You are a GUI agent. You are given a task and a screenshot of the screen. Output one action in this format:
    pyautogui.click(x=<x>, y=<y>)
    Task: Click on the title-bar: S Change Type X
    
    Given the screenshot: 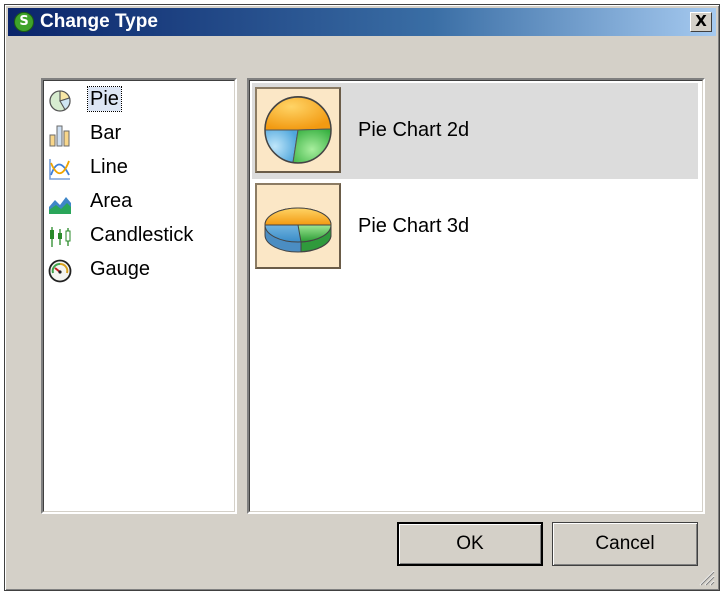 What is the action you would take?
    pyautogui.click(x=362, y=22)
    